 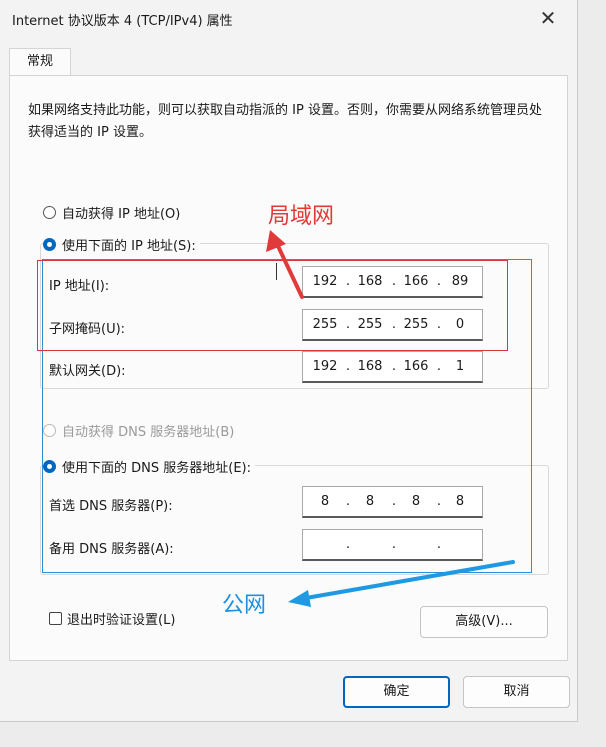 I want to click on wan-arrow-icon, so click(x=401, y=583).